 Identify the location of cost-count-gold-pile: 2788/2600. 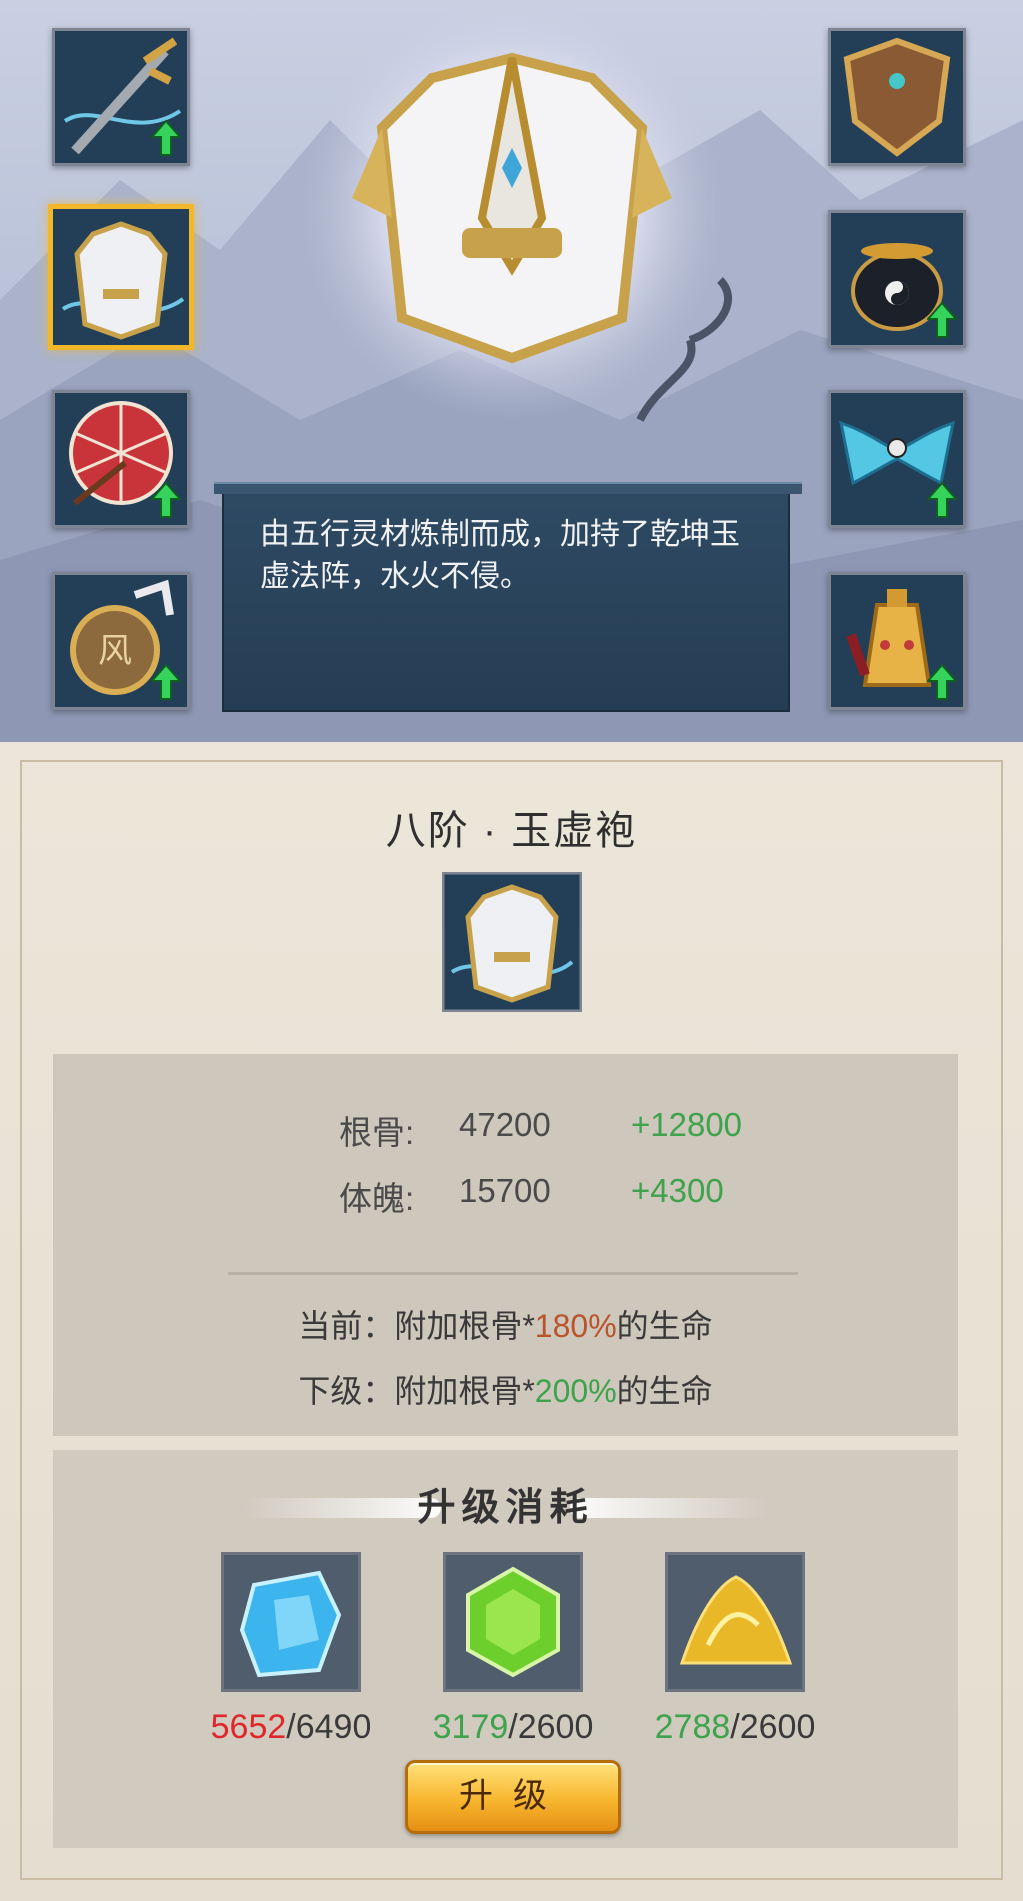
(735, 1727).